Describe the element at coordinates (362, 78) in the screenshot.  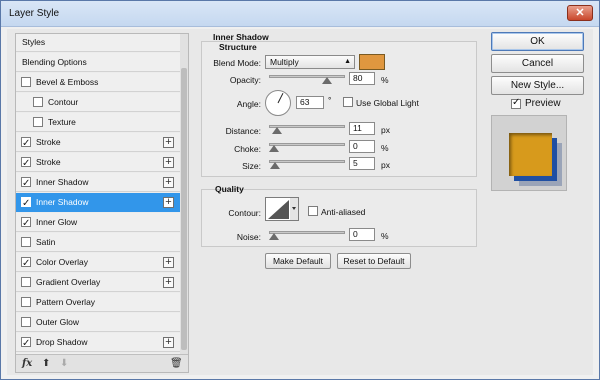
I see `opacity-field: 80` at that location.